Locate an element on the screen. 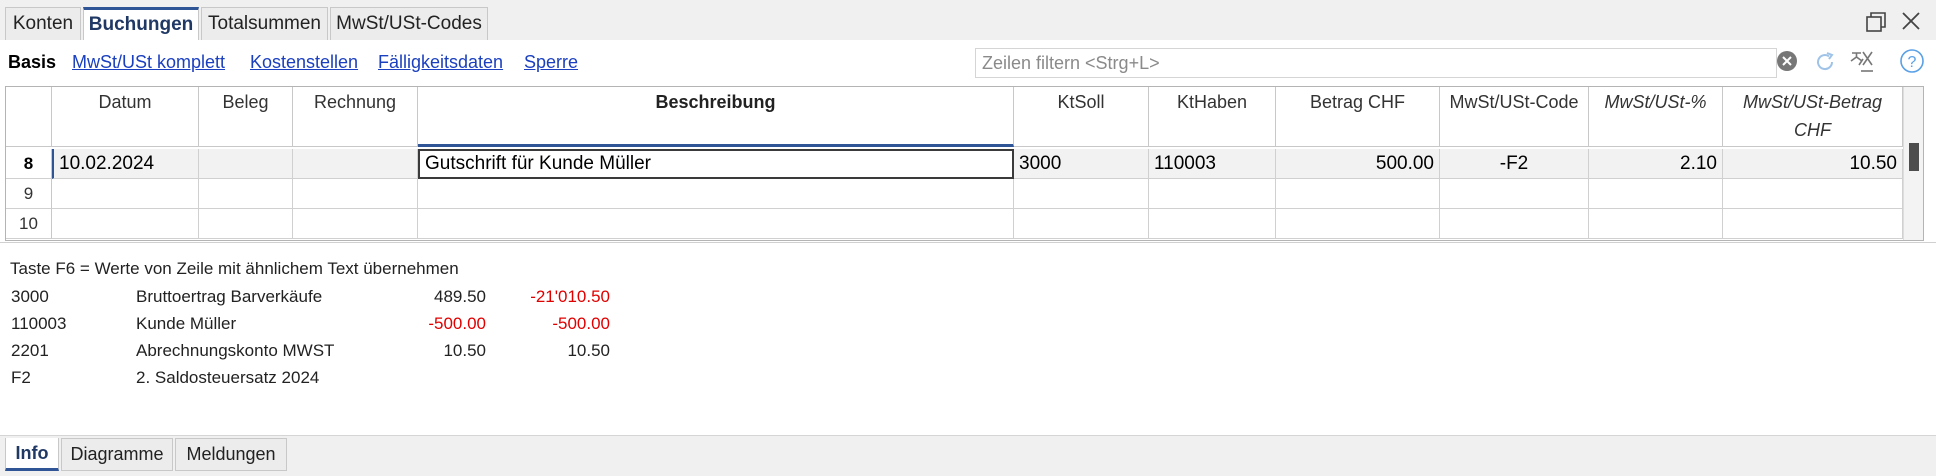  tab-totalsummen: Totalsummen is located at coordinates (264, 23).